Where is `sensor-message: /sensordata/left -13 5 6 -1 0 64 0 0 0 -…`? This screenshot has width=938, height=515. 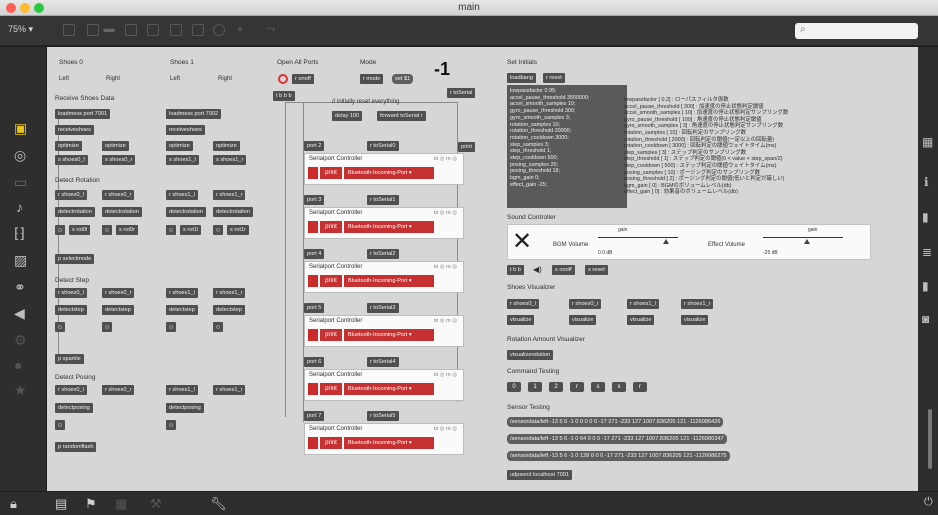 sensor-message: /sensordata/left -13 5 6 -1 0 64 0 0 0 -… is located at coordinates (617, 439).